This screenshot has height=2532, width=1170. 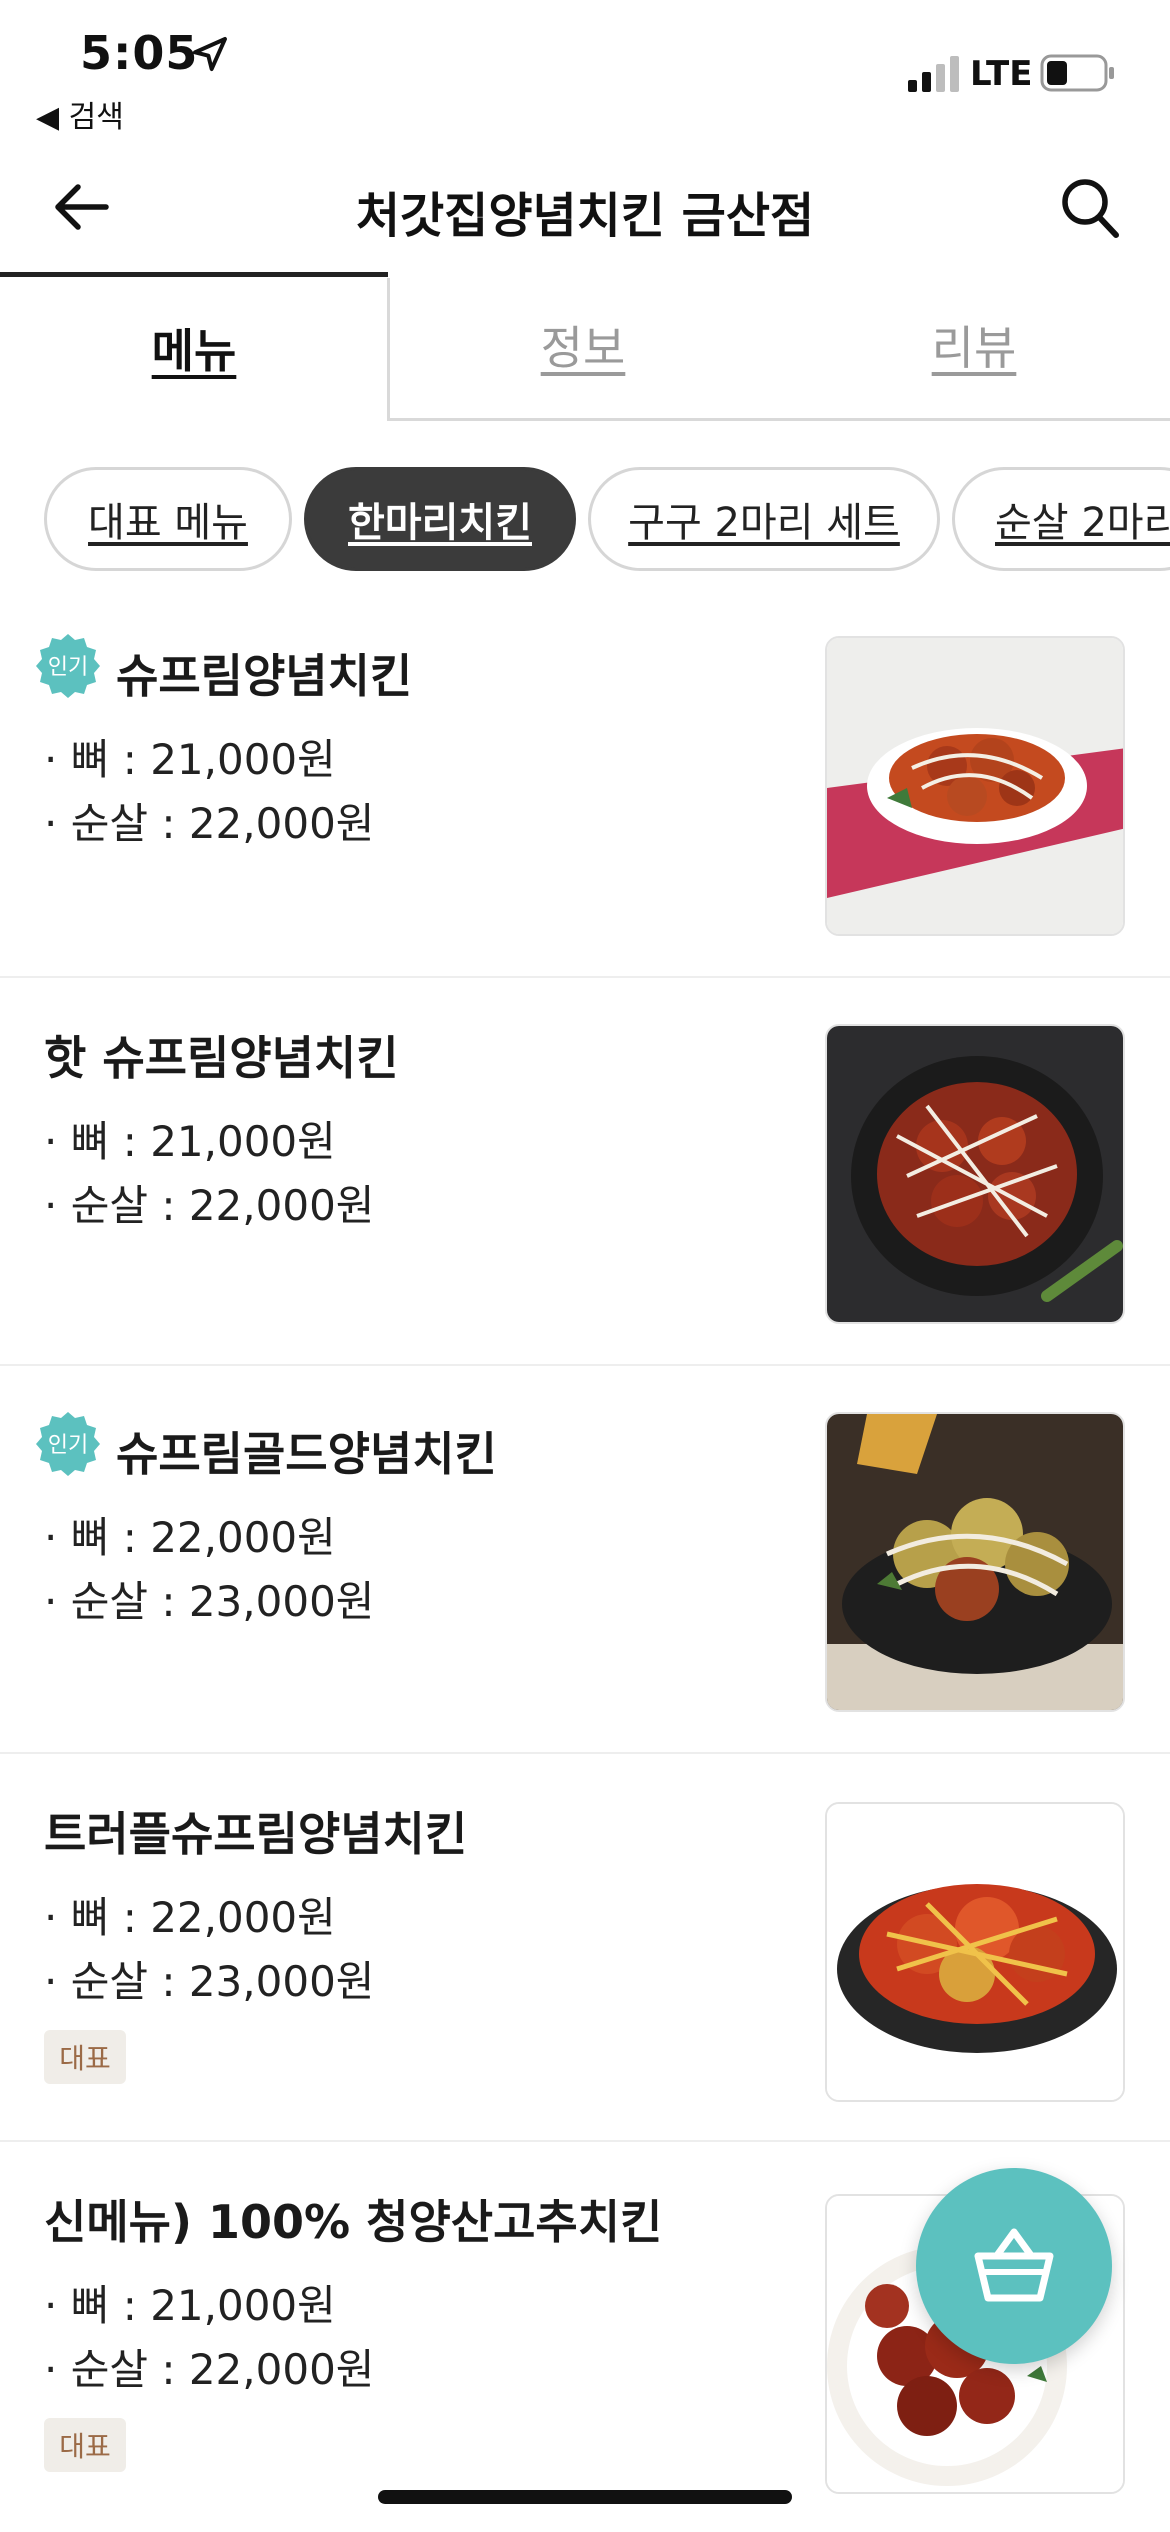 What do you see at coordinates (306, 1454) in the screenshot?
I see `menu-item-name: 슈프림골드양념치킨` at bounding box center [306, 1454].